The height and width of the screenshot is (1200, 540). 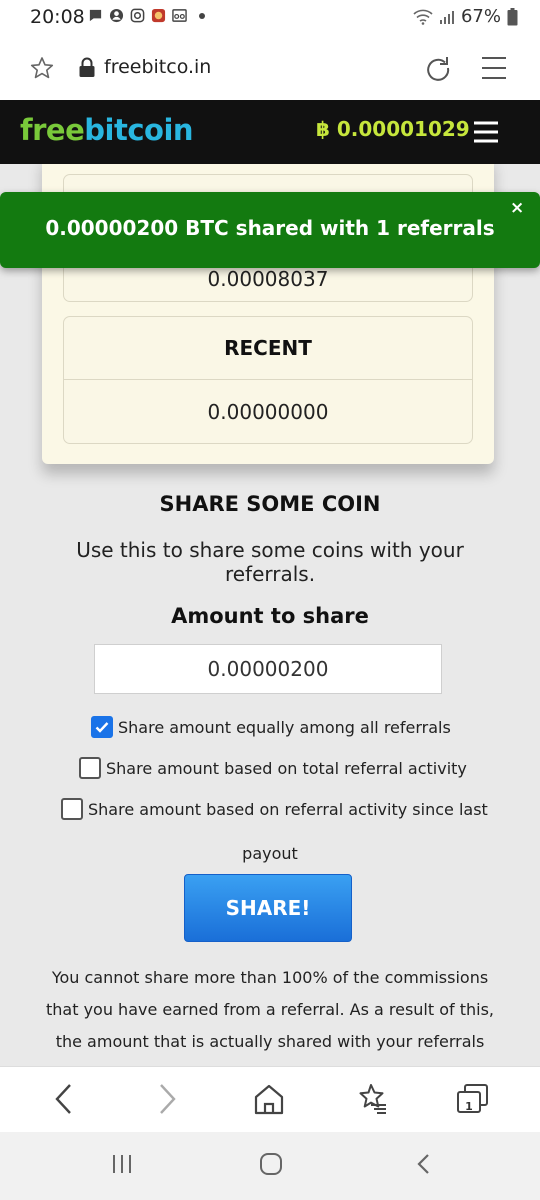 What do you see at coordinates (268, 908) in the screenshot?
I see `share-button: SHARE!` at bounding box center [268, 908].